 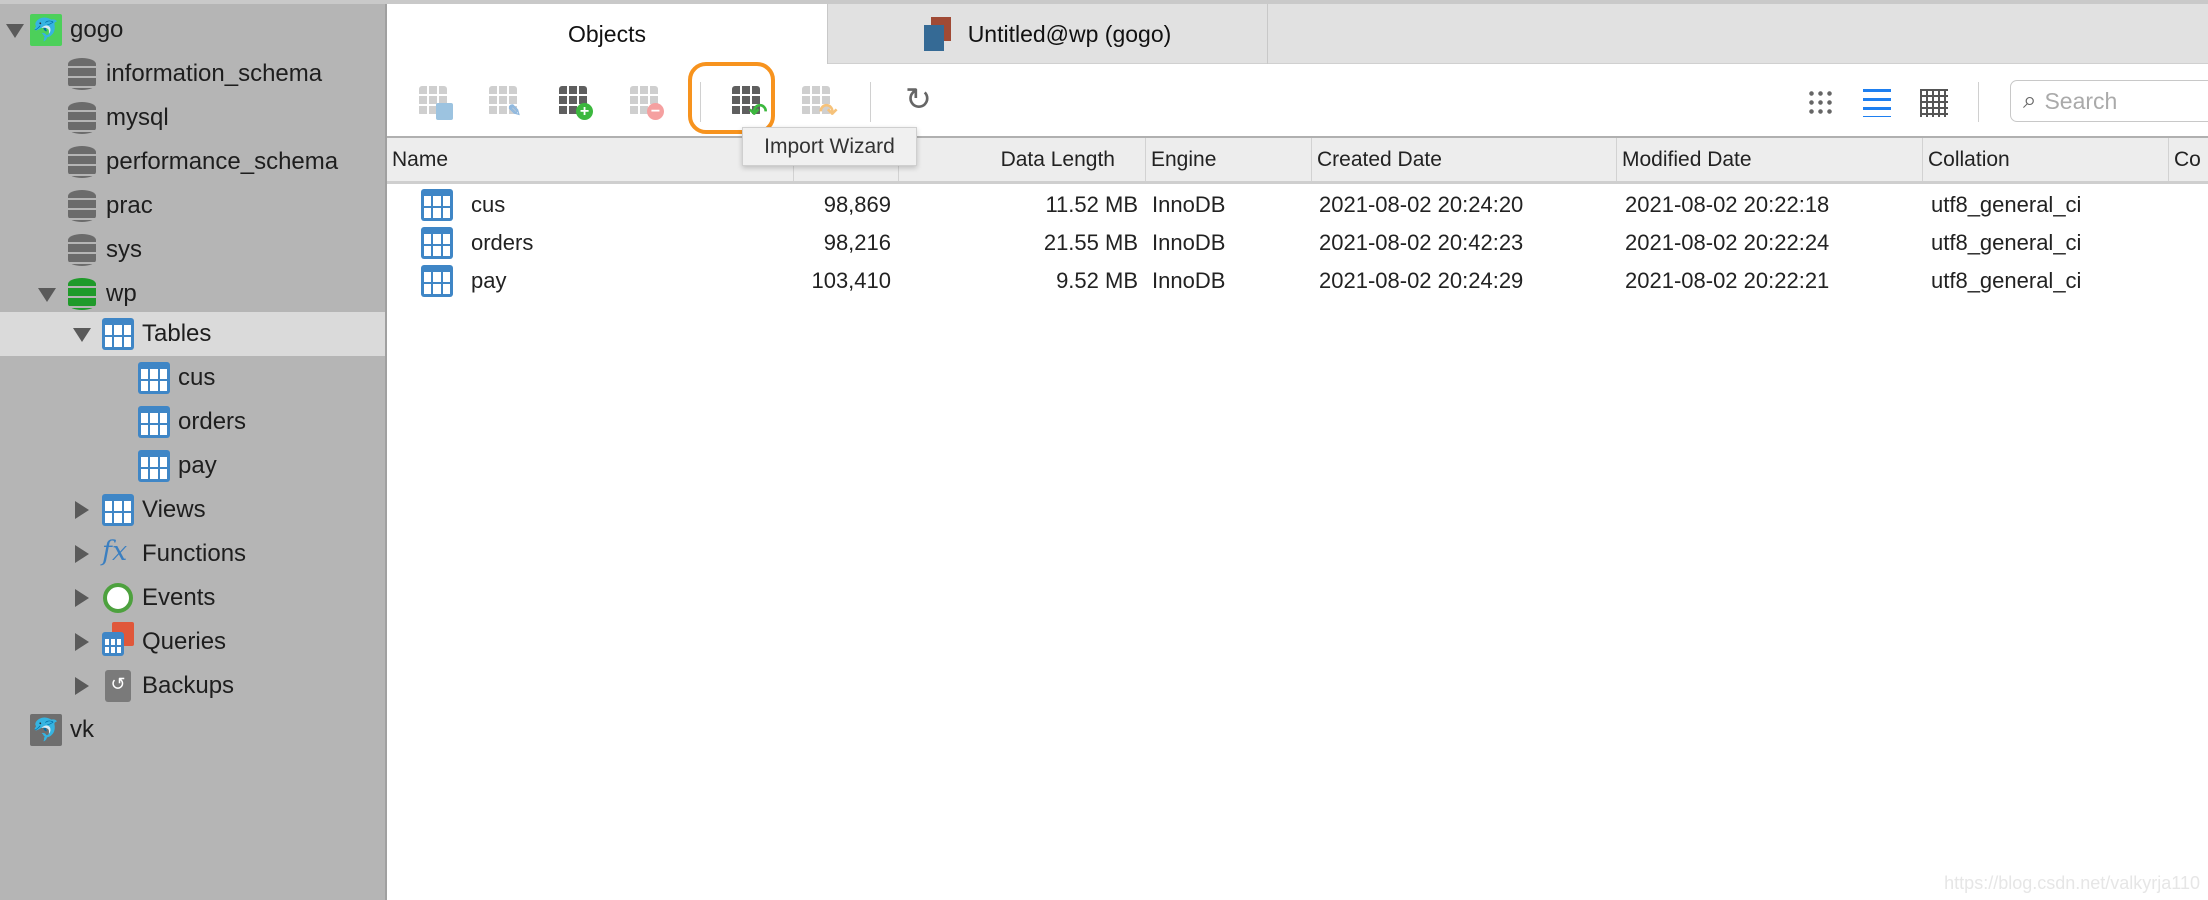 I want to click on tab-untitled-query: Untitled@wp (gogo), so click(x=1047, y=34).